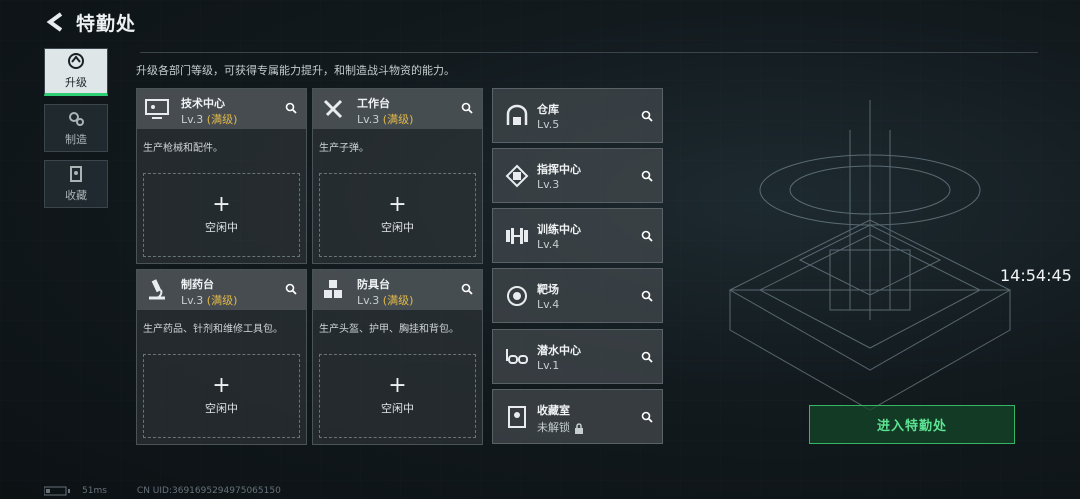 The image size is (1080, 499). I want to click on card-header: 技术中心 Lv.3 (满级), so click(221, 109).